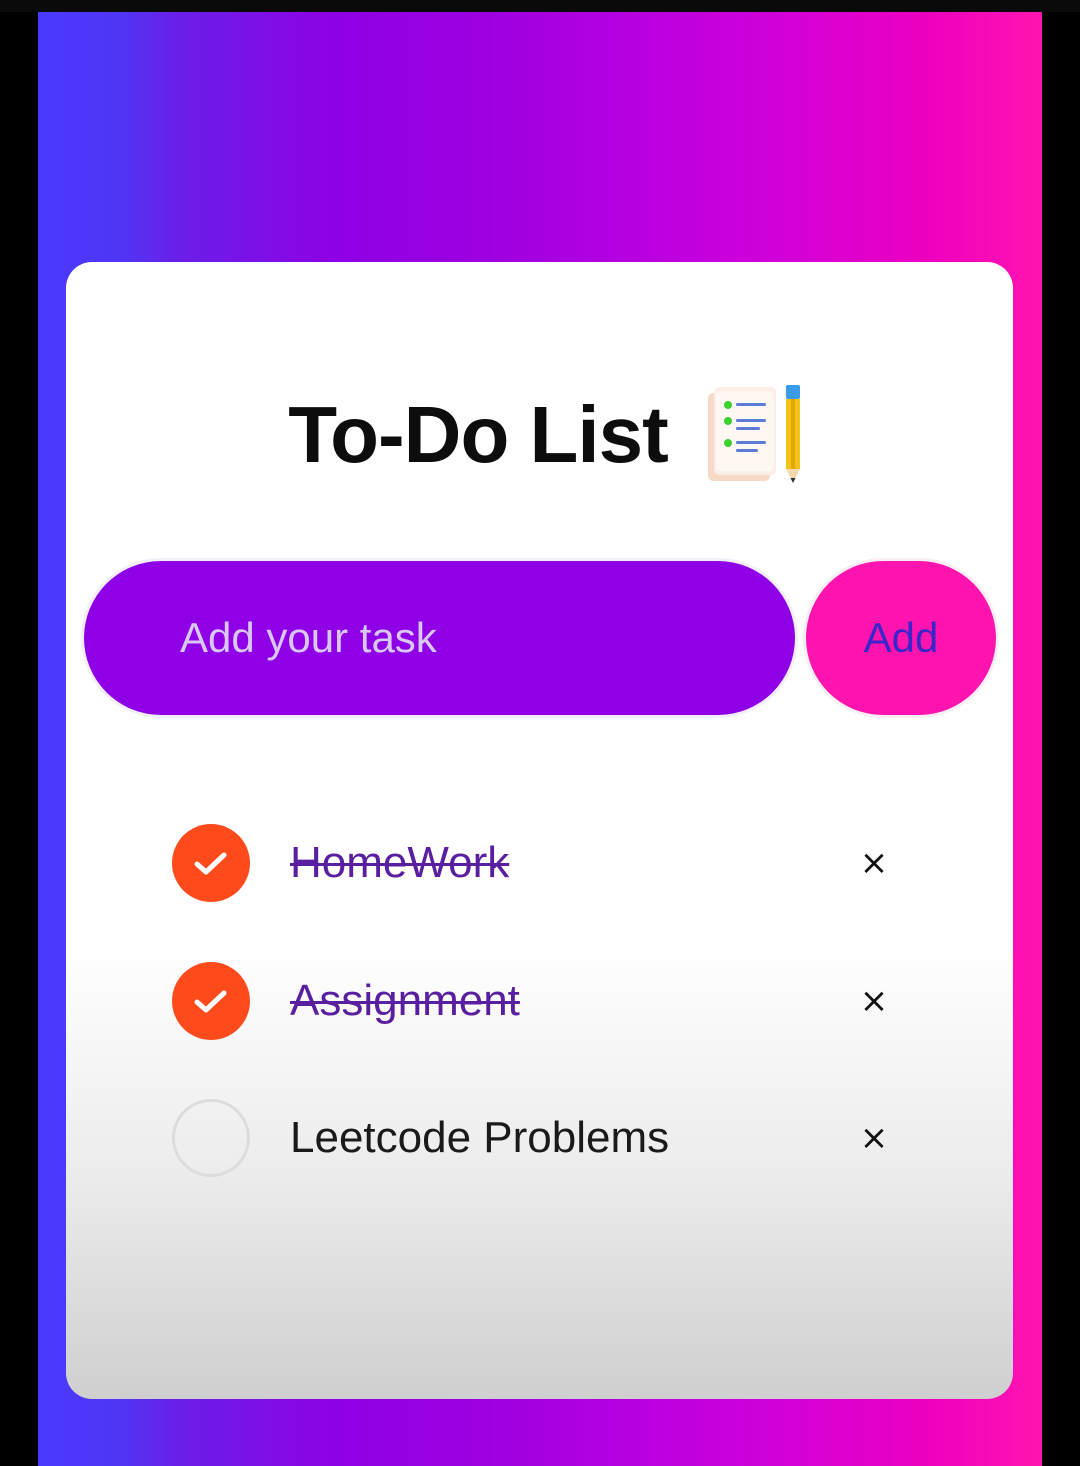 The image size is (1080, 1466). Describe the element at coordinates (480, 1137) in the screenshot. I see `task-label: Leetcode Problems` at that location.